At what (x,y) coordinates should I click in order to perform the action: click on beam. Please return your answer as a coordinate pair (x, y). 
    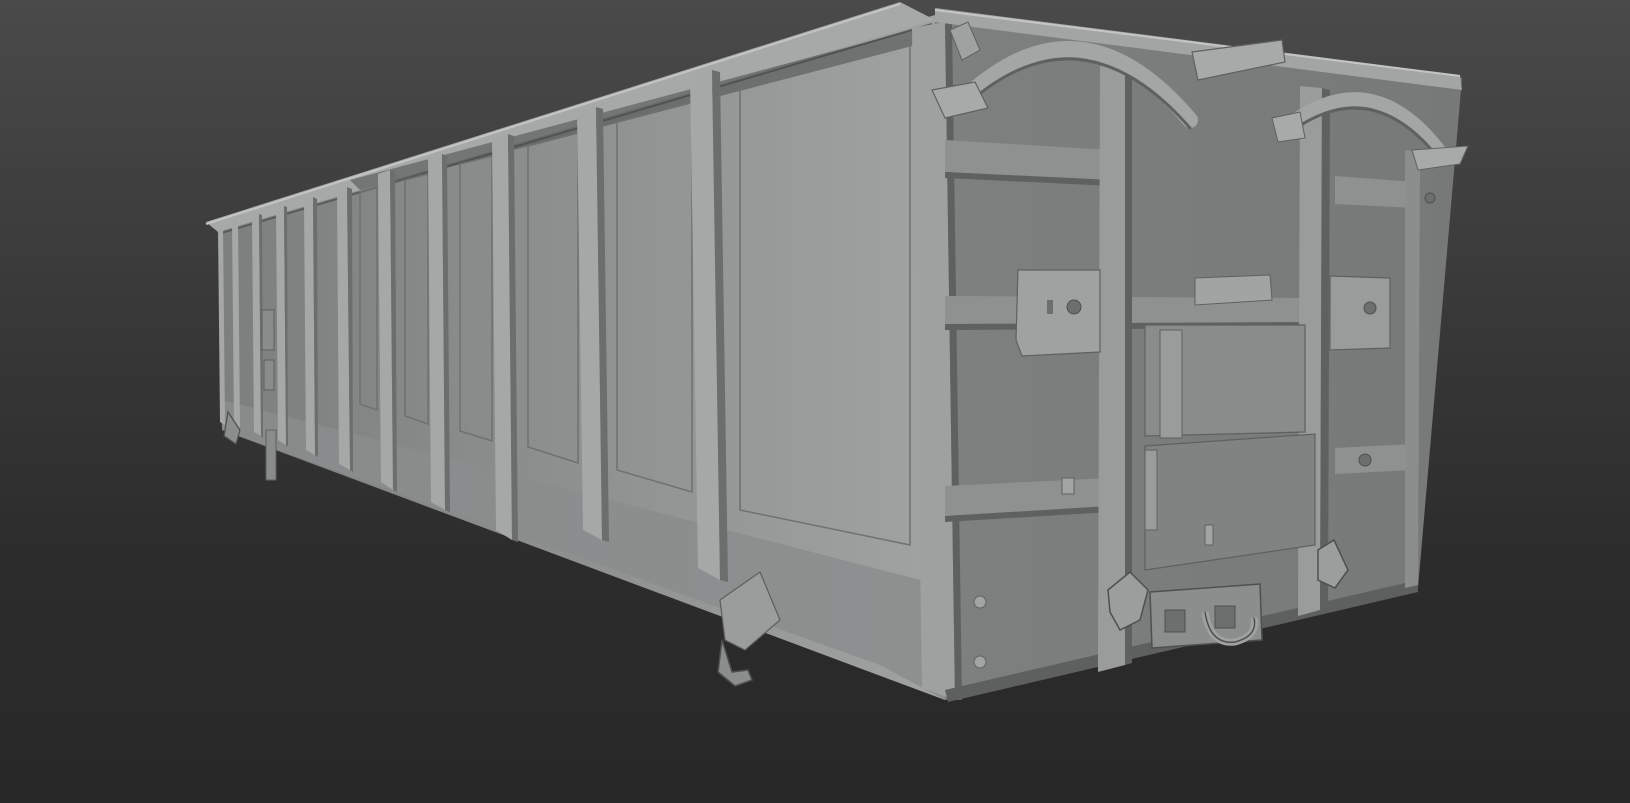
    Looking at the image, I should click on (1373, 459).